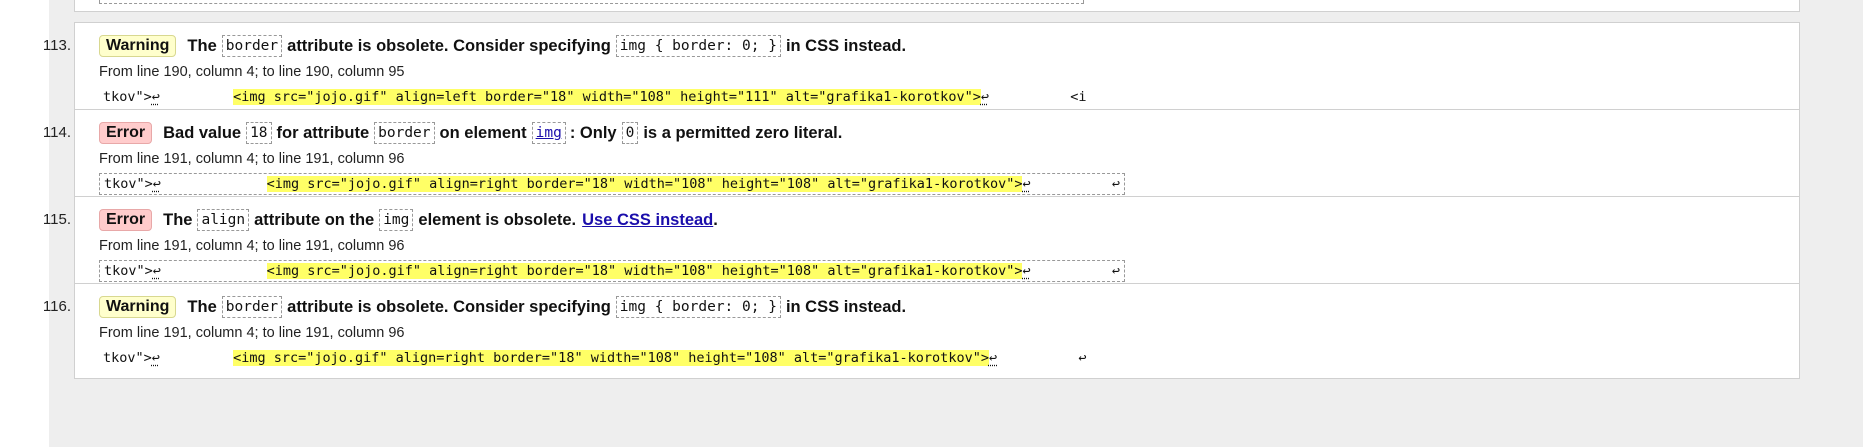 The height and width of the screenshot is (447, 1863). What do you see at coordinates (314, 219) in the screenshot?
I see `message-text-segment: attribute on the` at bounding box center [314, 219].